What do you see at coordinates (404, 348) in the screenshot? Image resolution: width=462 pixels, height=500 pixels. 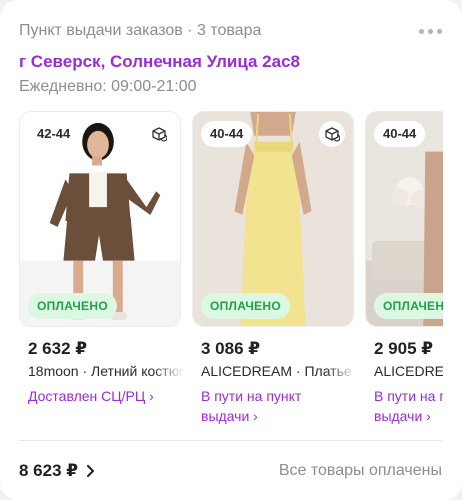 I see `product-price: 2 905 ₽` at bounding box center [404, 348].